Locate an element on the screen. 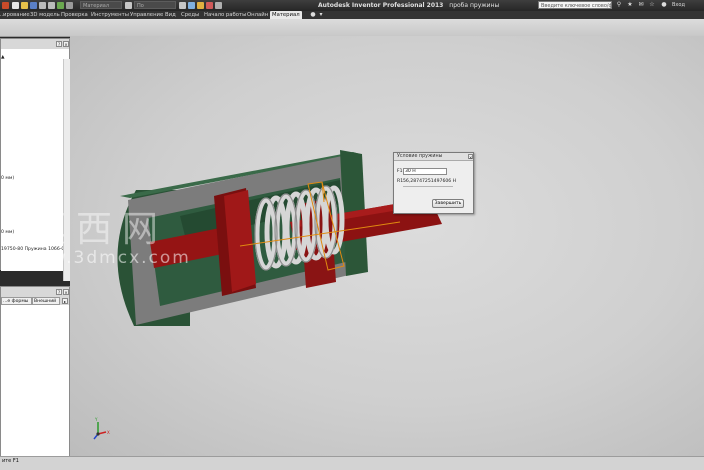  measure-icon is located at coordinates (200, 5).